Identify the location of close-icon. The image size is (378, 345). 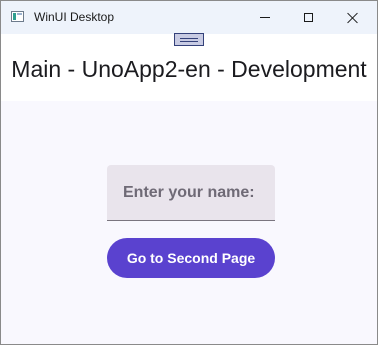
(352, 17).